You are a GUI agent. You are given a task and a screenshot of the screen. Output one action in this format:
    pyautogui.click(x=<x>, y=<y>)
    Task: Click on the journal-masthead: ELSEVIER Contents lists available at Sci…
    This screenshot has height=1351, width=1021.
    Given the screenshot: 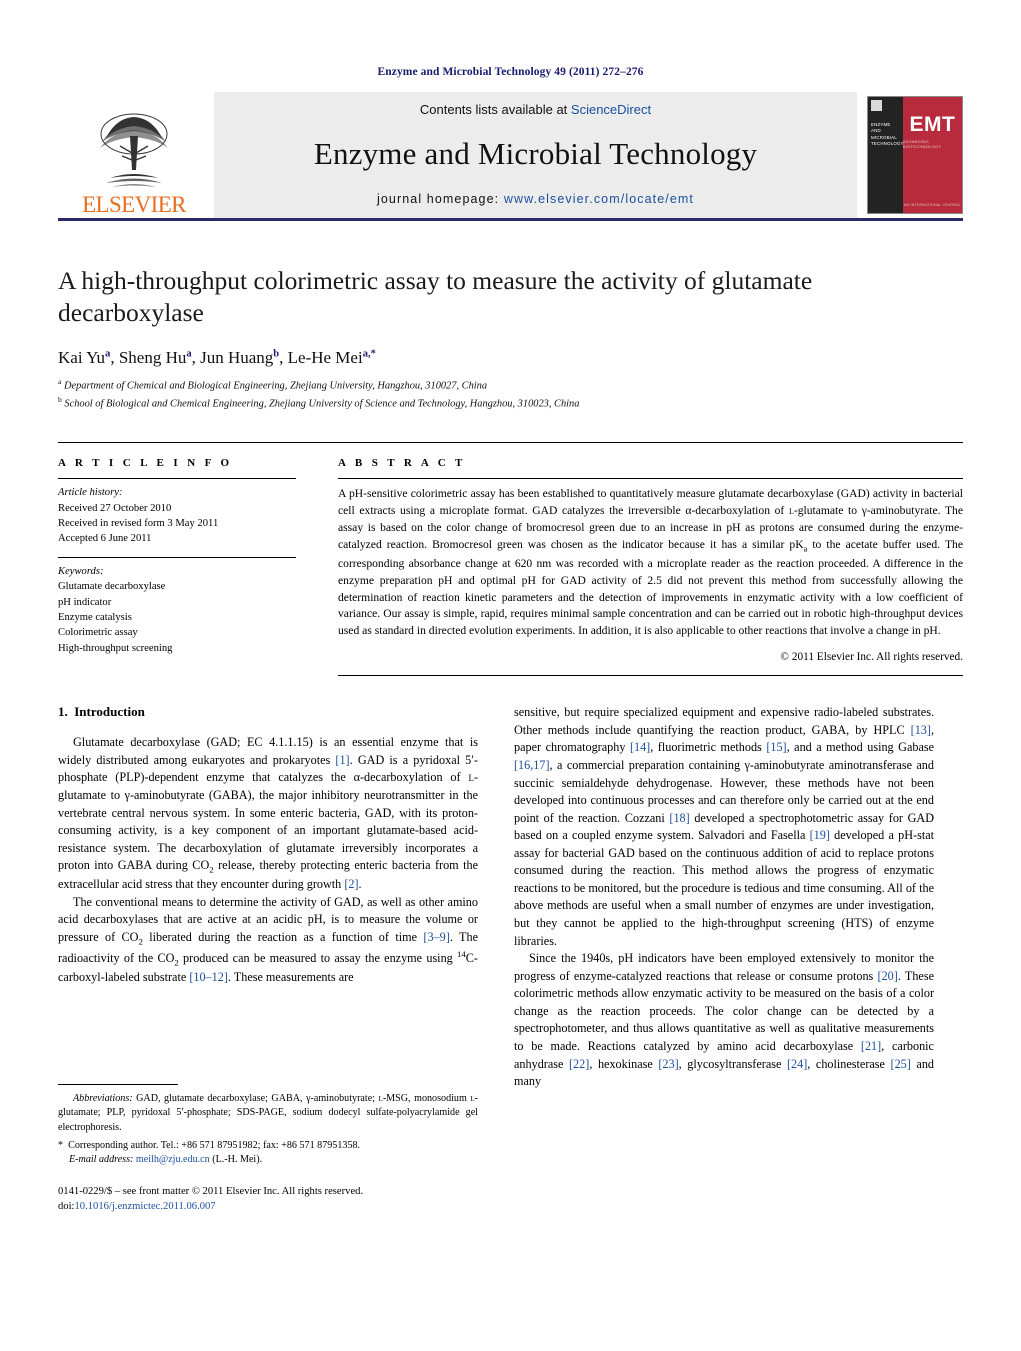 What is the action you would take?
    pyautogui.click(x=510, y=156)
    